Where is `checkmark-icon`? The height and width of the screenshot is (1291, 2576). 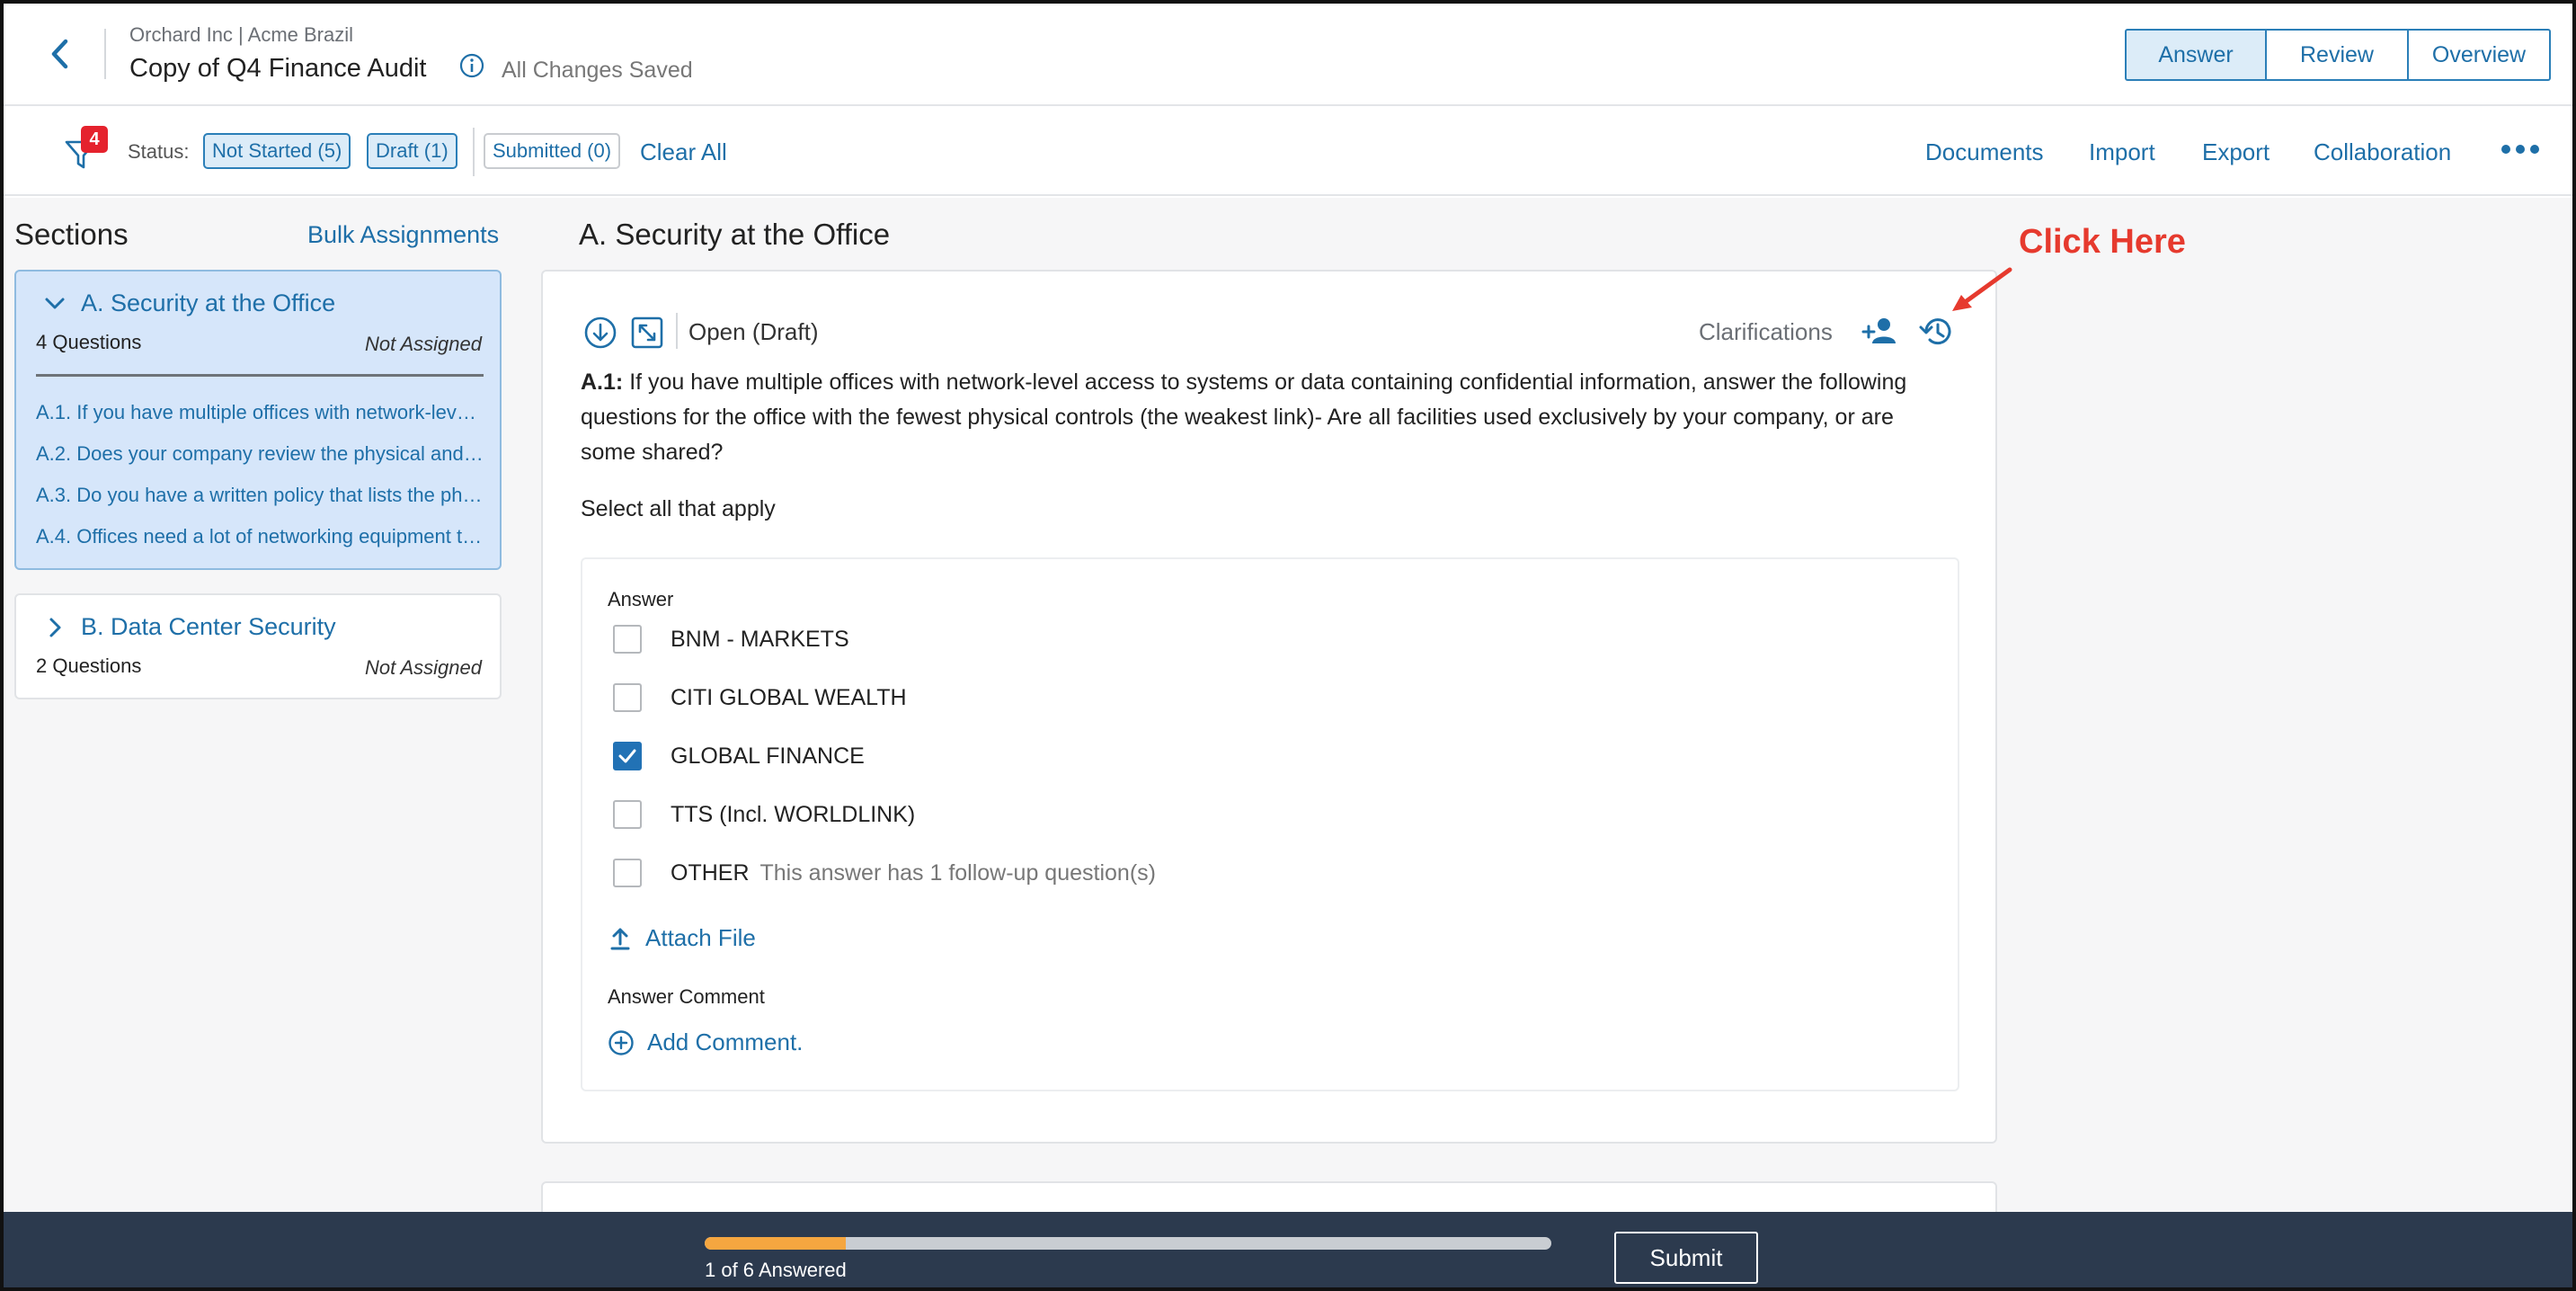
checkmark-icon is located at coordinates (627, 756).